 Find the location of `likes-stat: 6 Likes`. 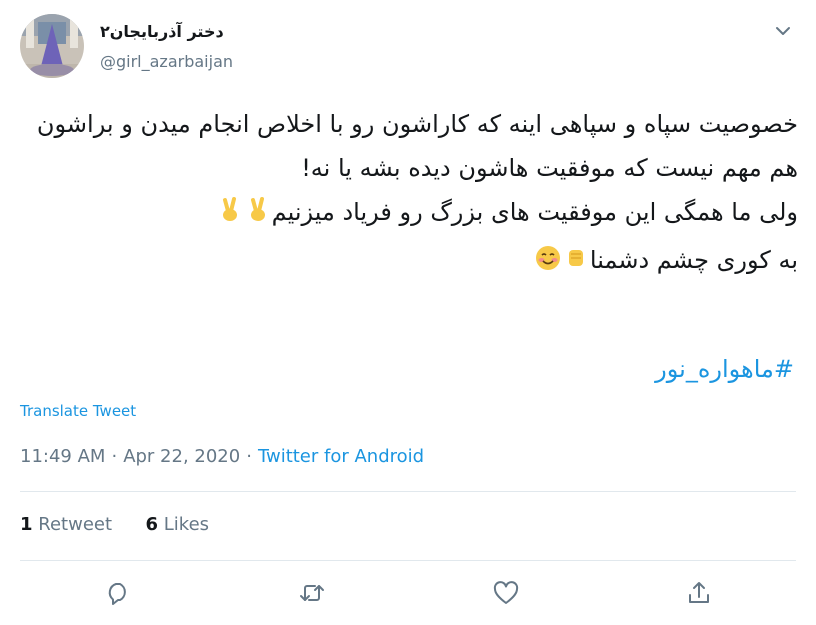

likes-stat: 6 Likes is located at coordinates (178, 524).